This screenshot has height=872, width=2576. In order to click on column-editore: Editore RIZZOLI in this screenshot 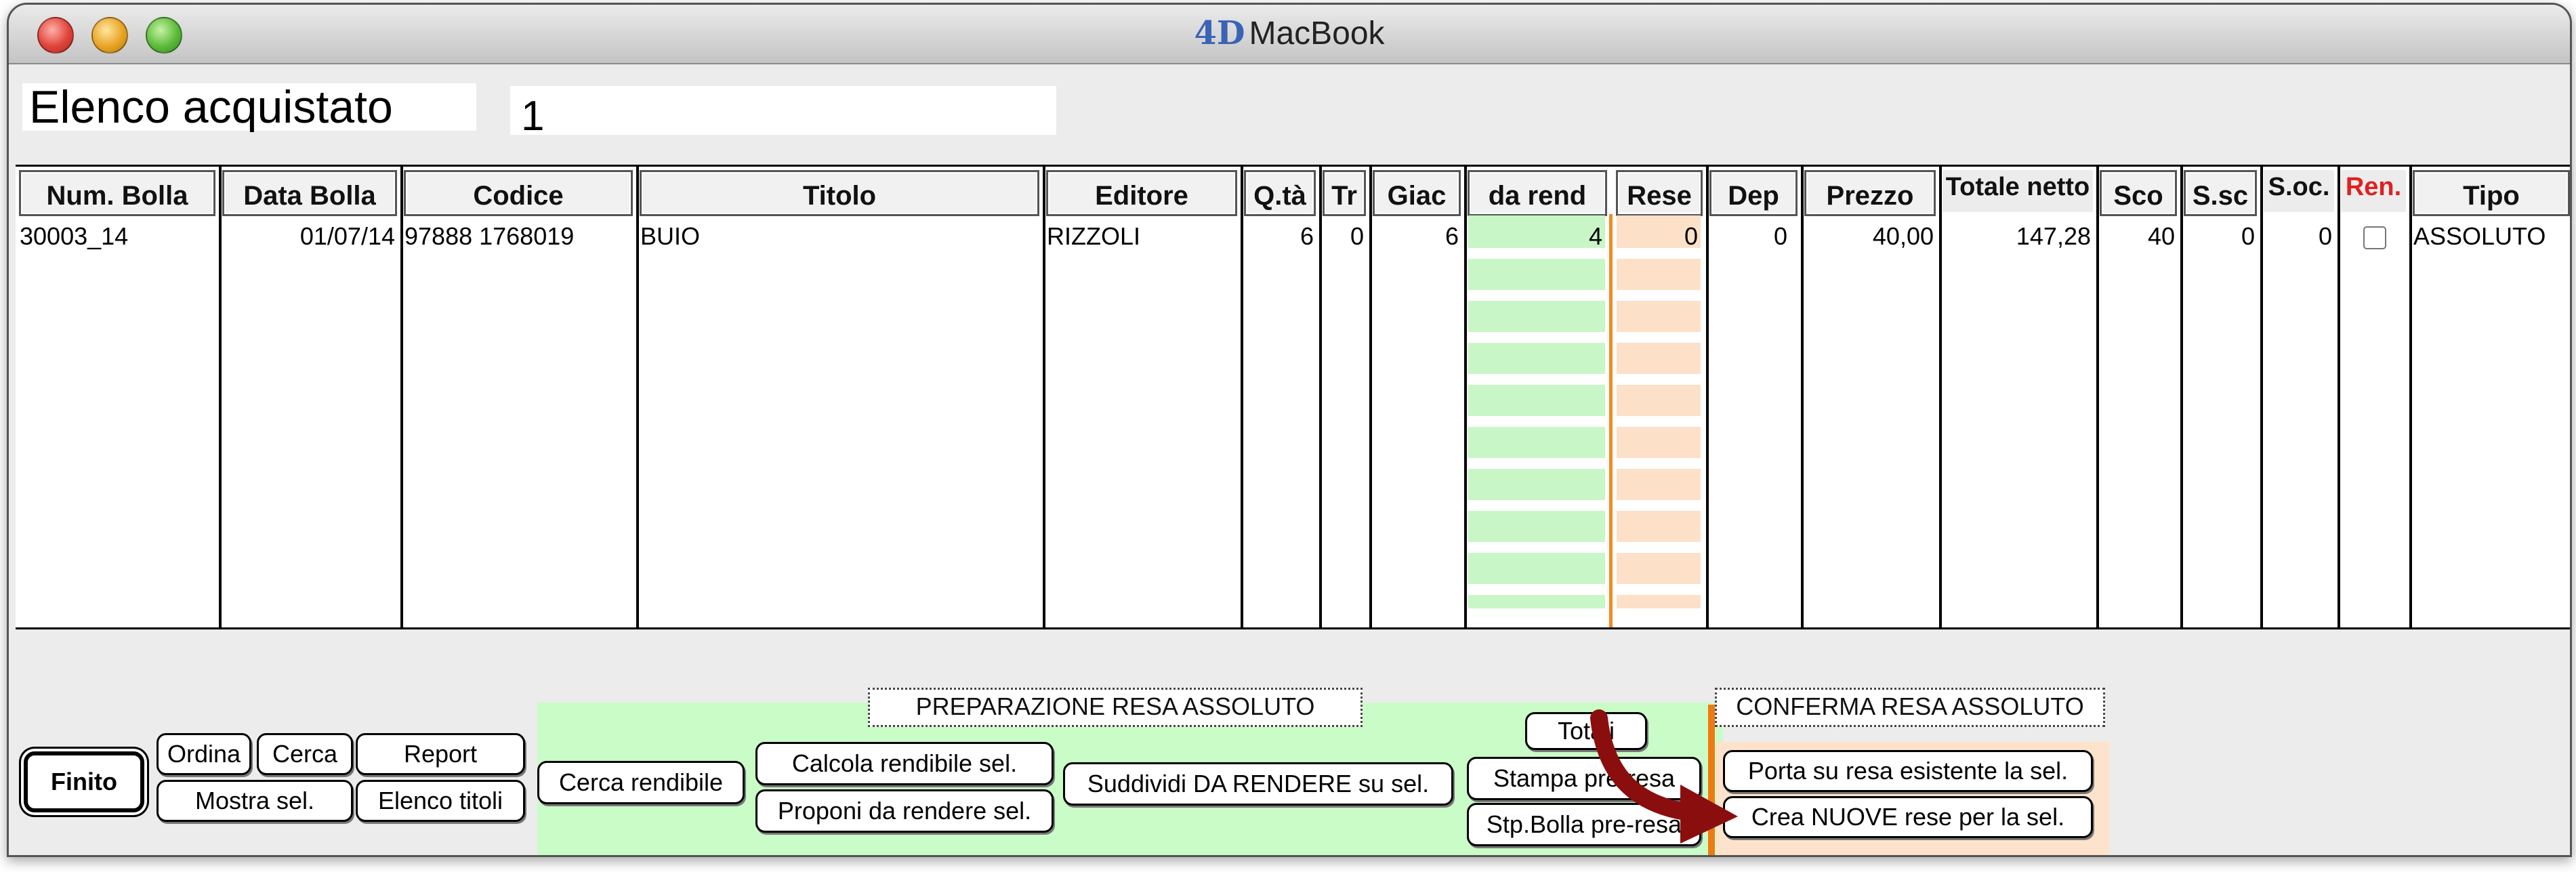, I will do `click(1143, 397)`.